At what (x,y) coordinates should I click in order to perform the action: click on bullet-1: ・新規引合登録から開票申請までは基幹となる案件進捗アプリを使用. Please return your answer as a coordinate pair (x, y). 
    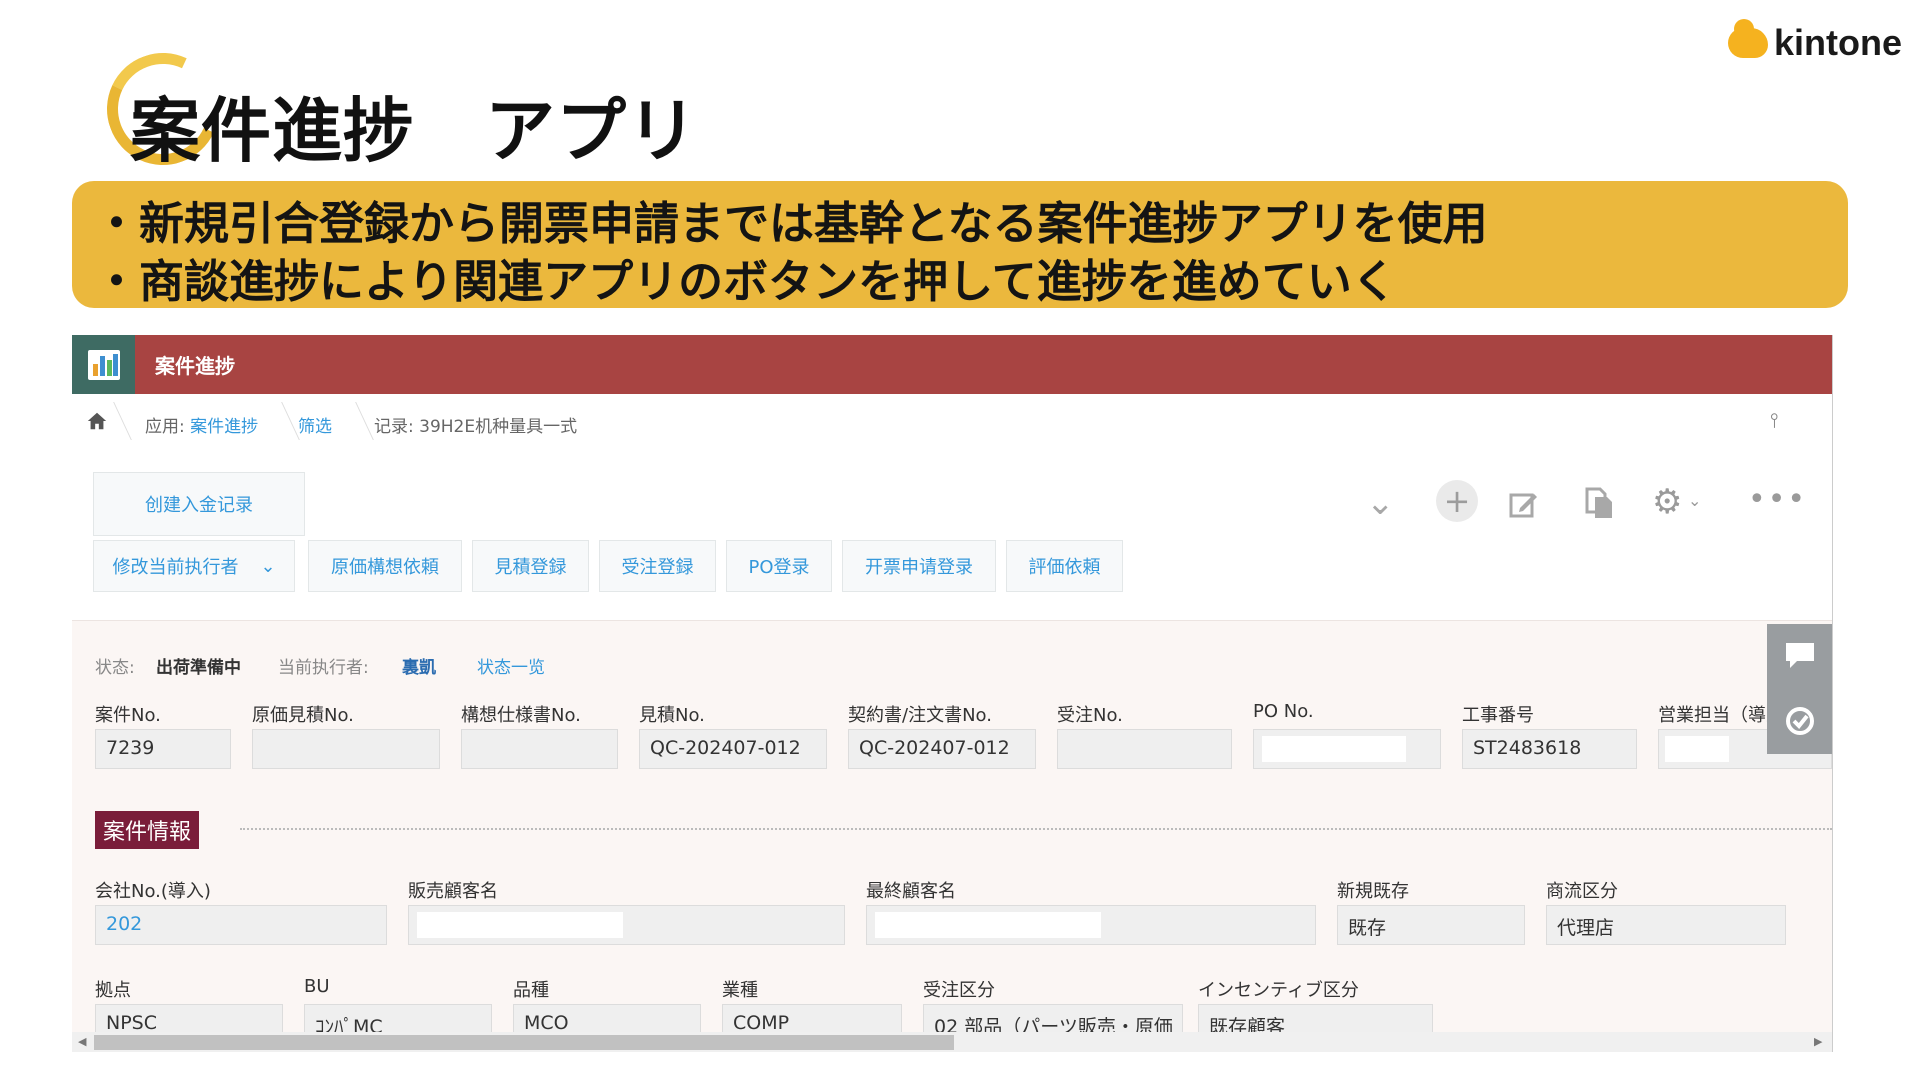
    Looking at the image, I should click on (791, 223).